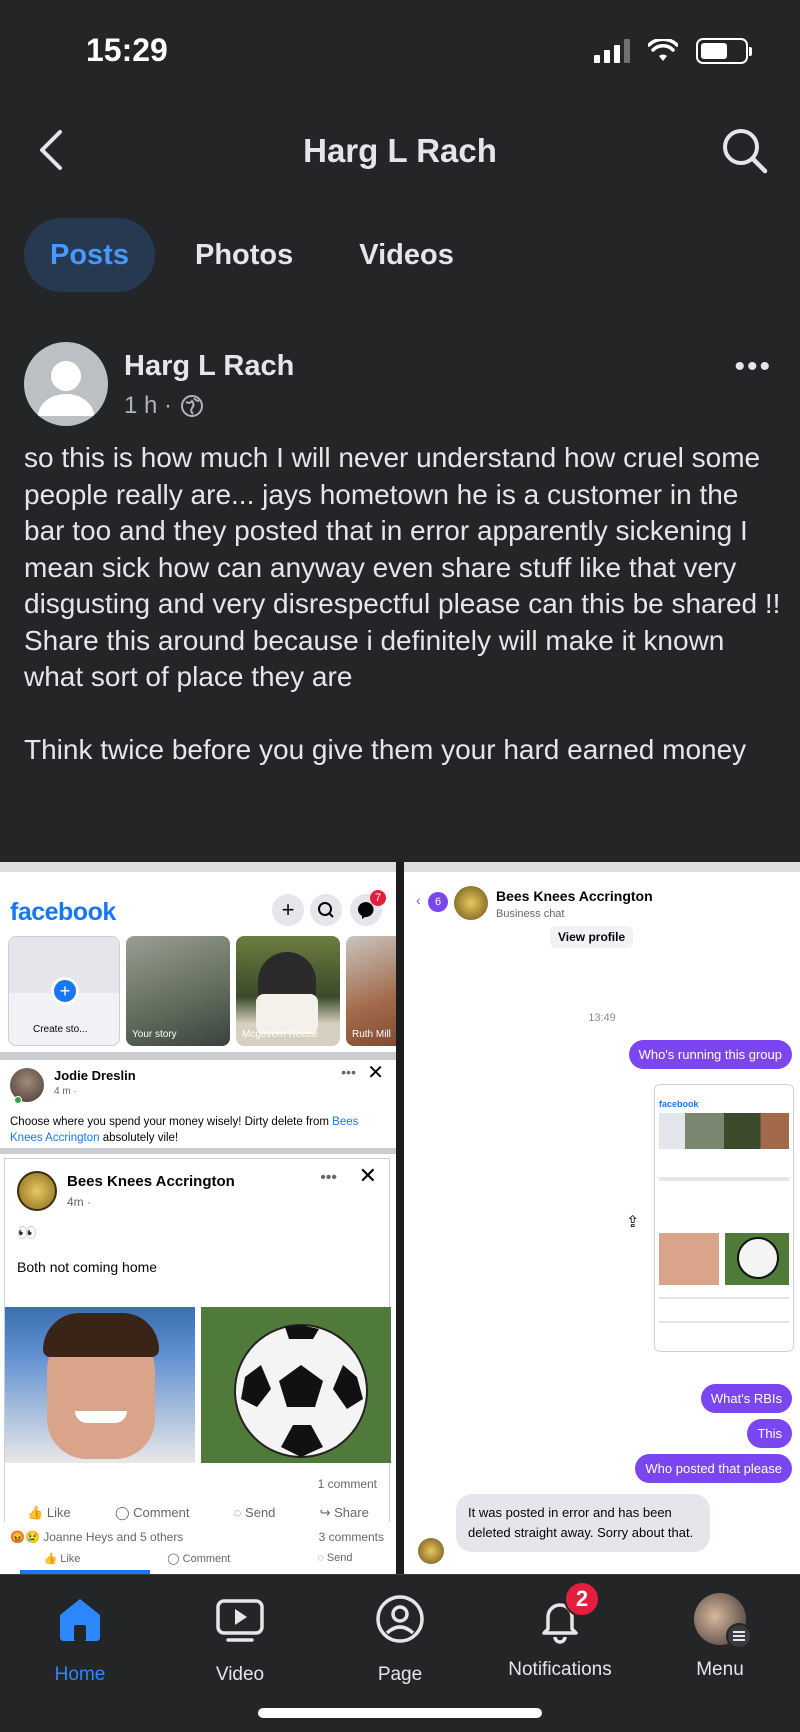  Describe the element at coordinates (154, 1034) in the screenshot. I see `story-label: Your story` at that location.